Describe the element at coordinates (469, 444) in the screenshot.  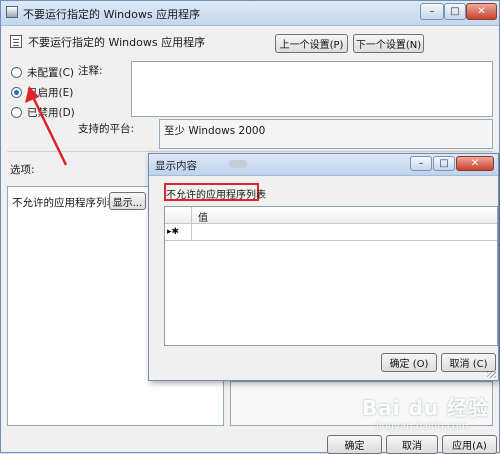
I see `apply-button: 应用(A)` at that location.